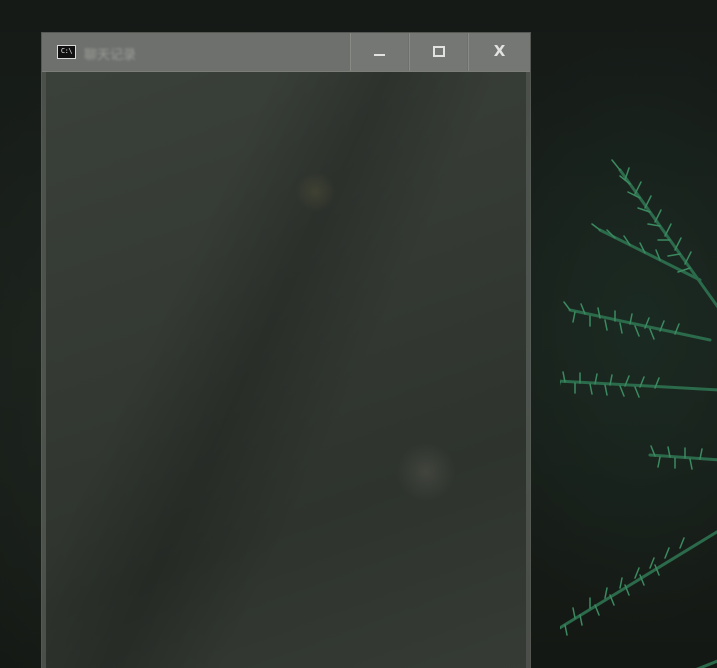 This screenshot has width=717, height=668. I want to click on maximize-button, so click(438, 52).